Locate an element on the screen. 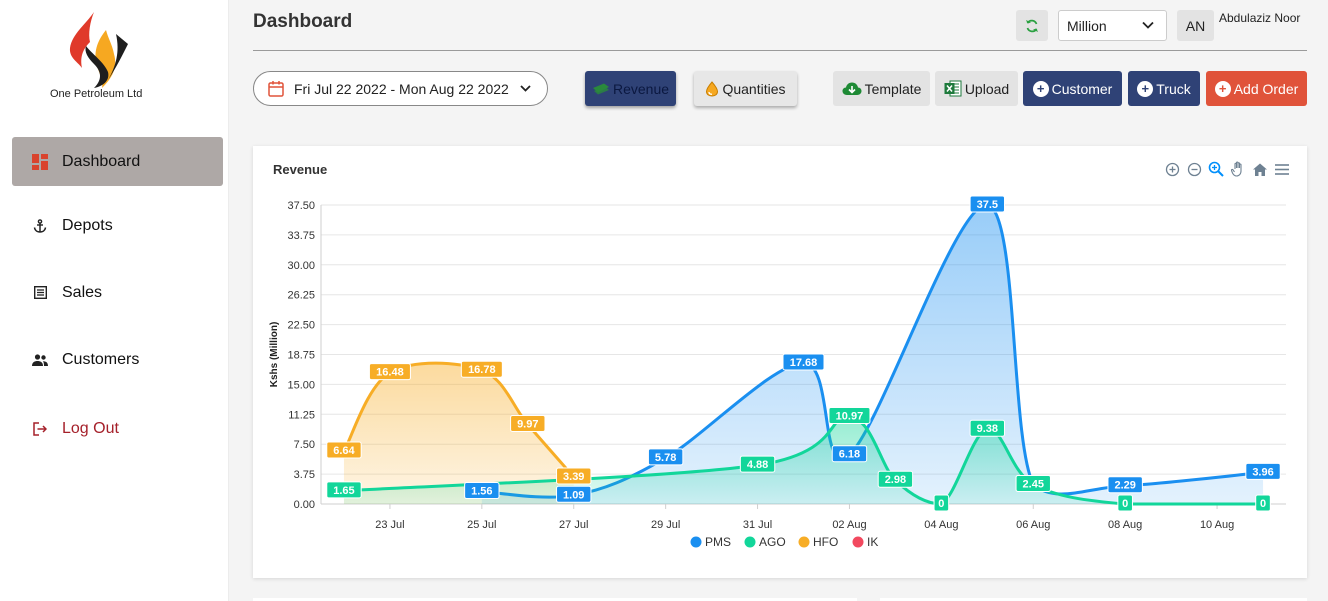  data-label-text: 6.18 is located at coordinates (849, 455).